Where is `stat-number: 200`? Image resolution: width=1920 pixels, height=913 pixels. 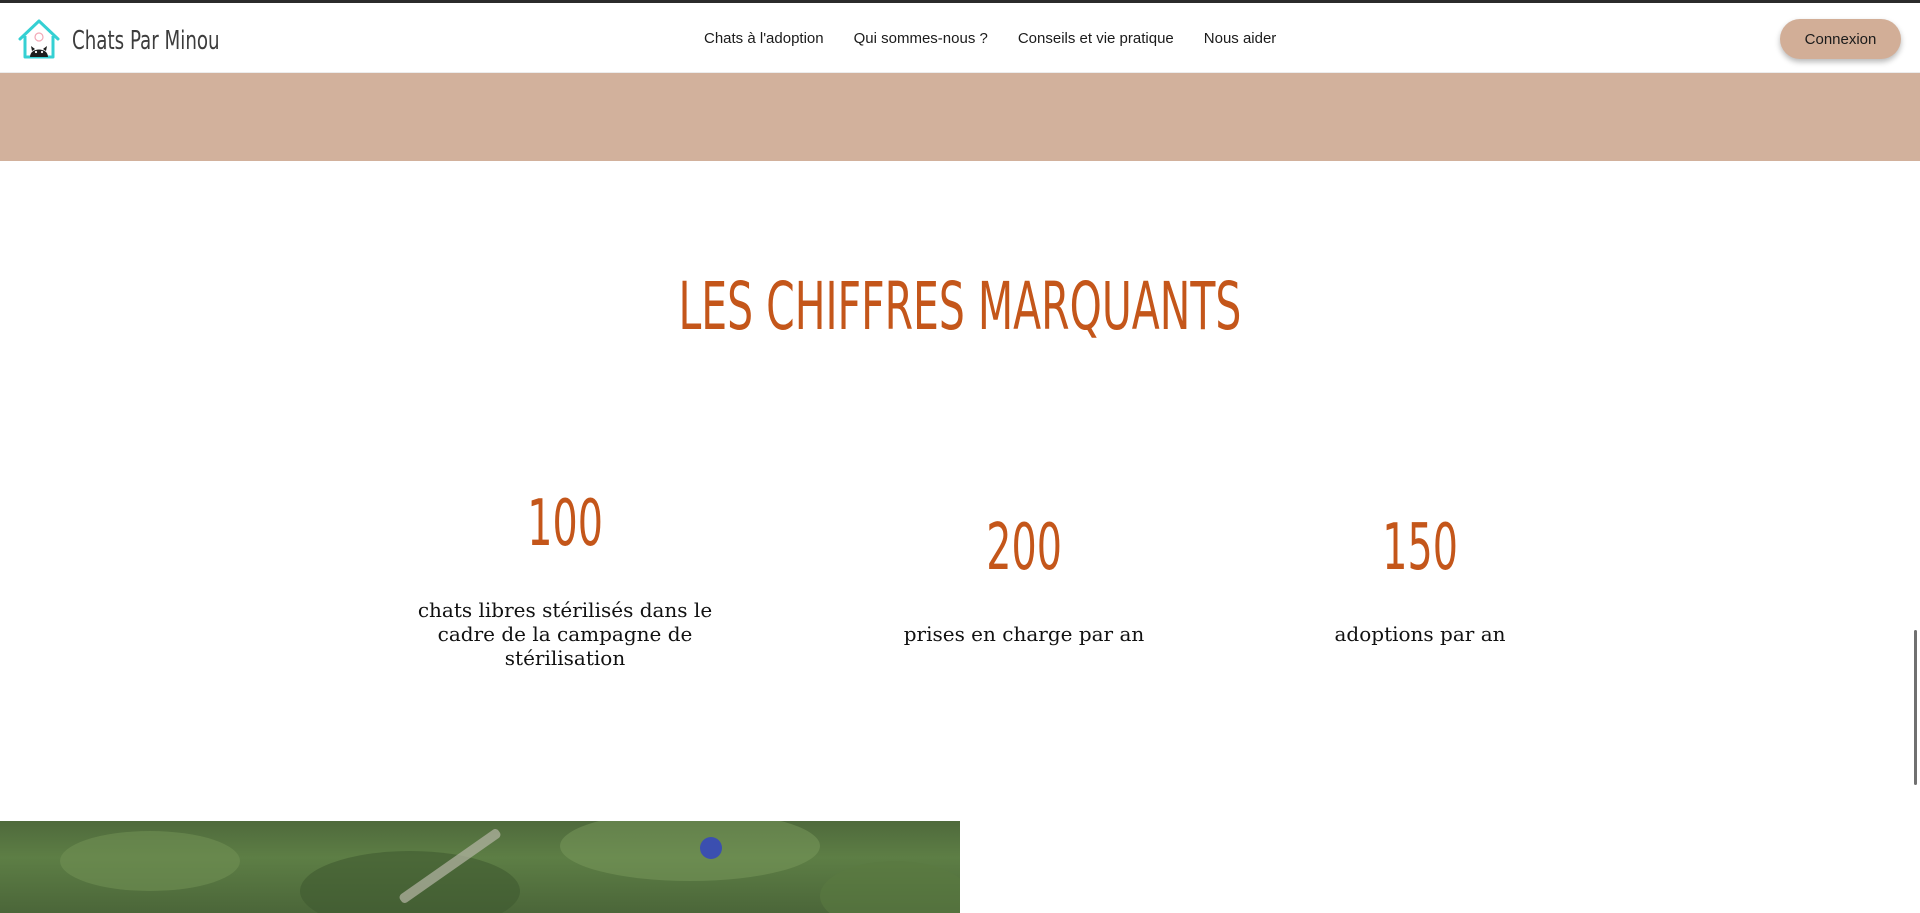
stat-number: 200 is located at coordinates (1024, 548).